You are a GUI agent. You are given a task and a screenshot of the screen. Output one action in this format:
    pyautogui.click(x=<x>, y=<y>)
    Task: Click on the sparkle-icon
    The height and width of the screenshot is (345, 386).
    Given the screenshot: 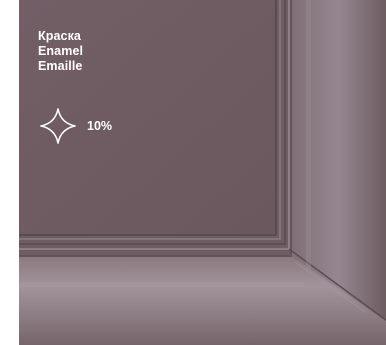 What is the action you would take?
    pyautogui.click(x=58, y=126)
    